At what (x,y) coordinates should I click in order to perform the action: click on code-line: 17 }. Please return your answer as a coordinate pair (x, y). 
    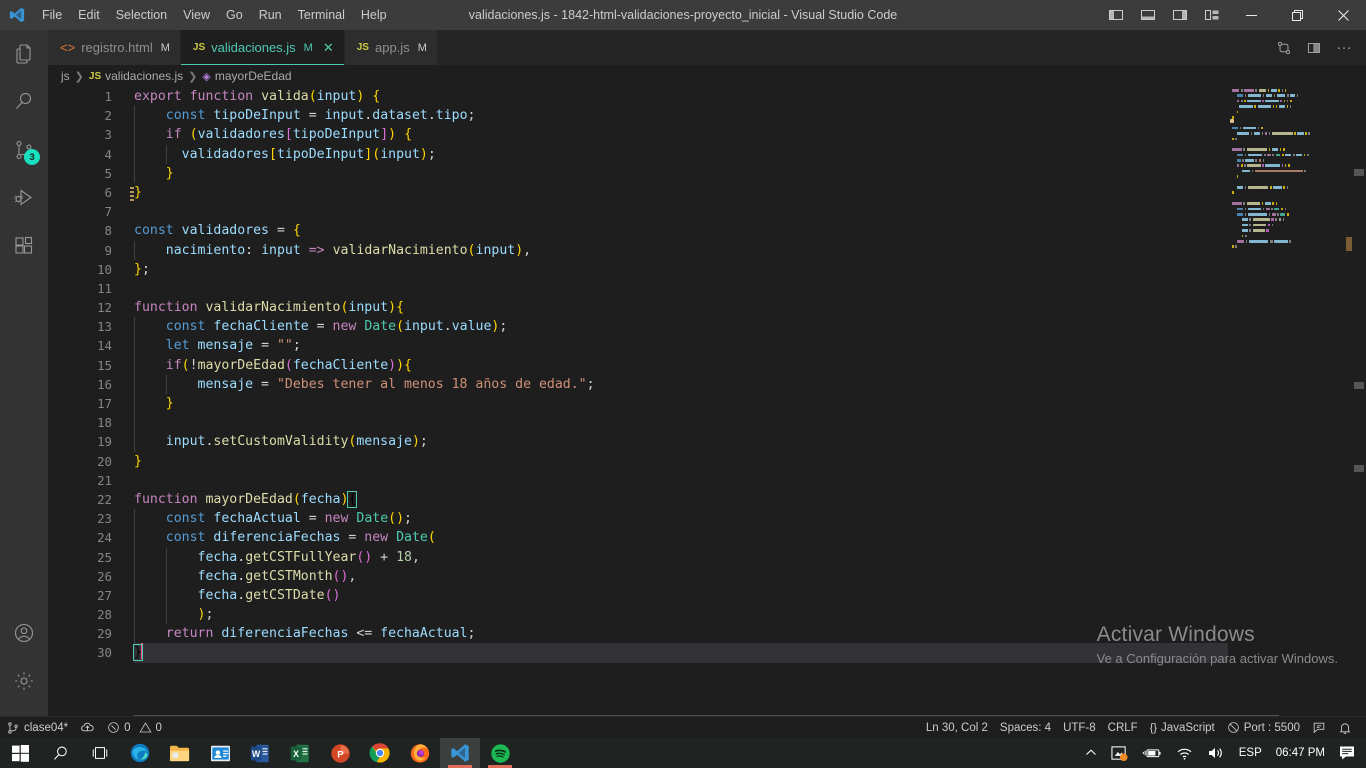
    Looking at the image, I should click on (707, 404).